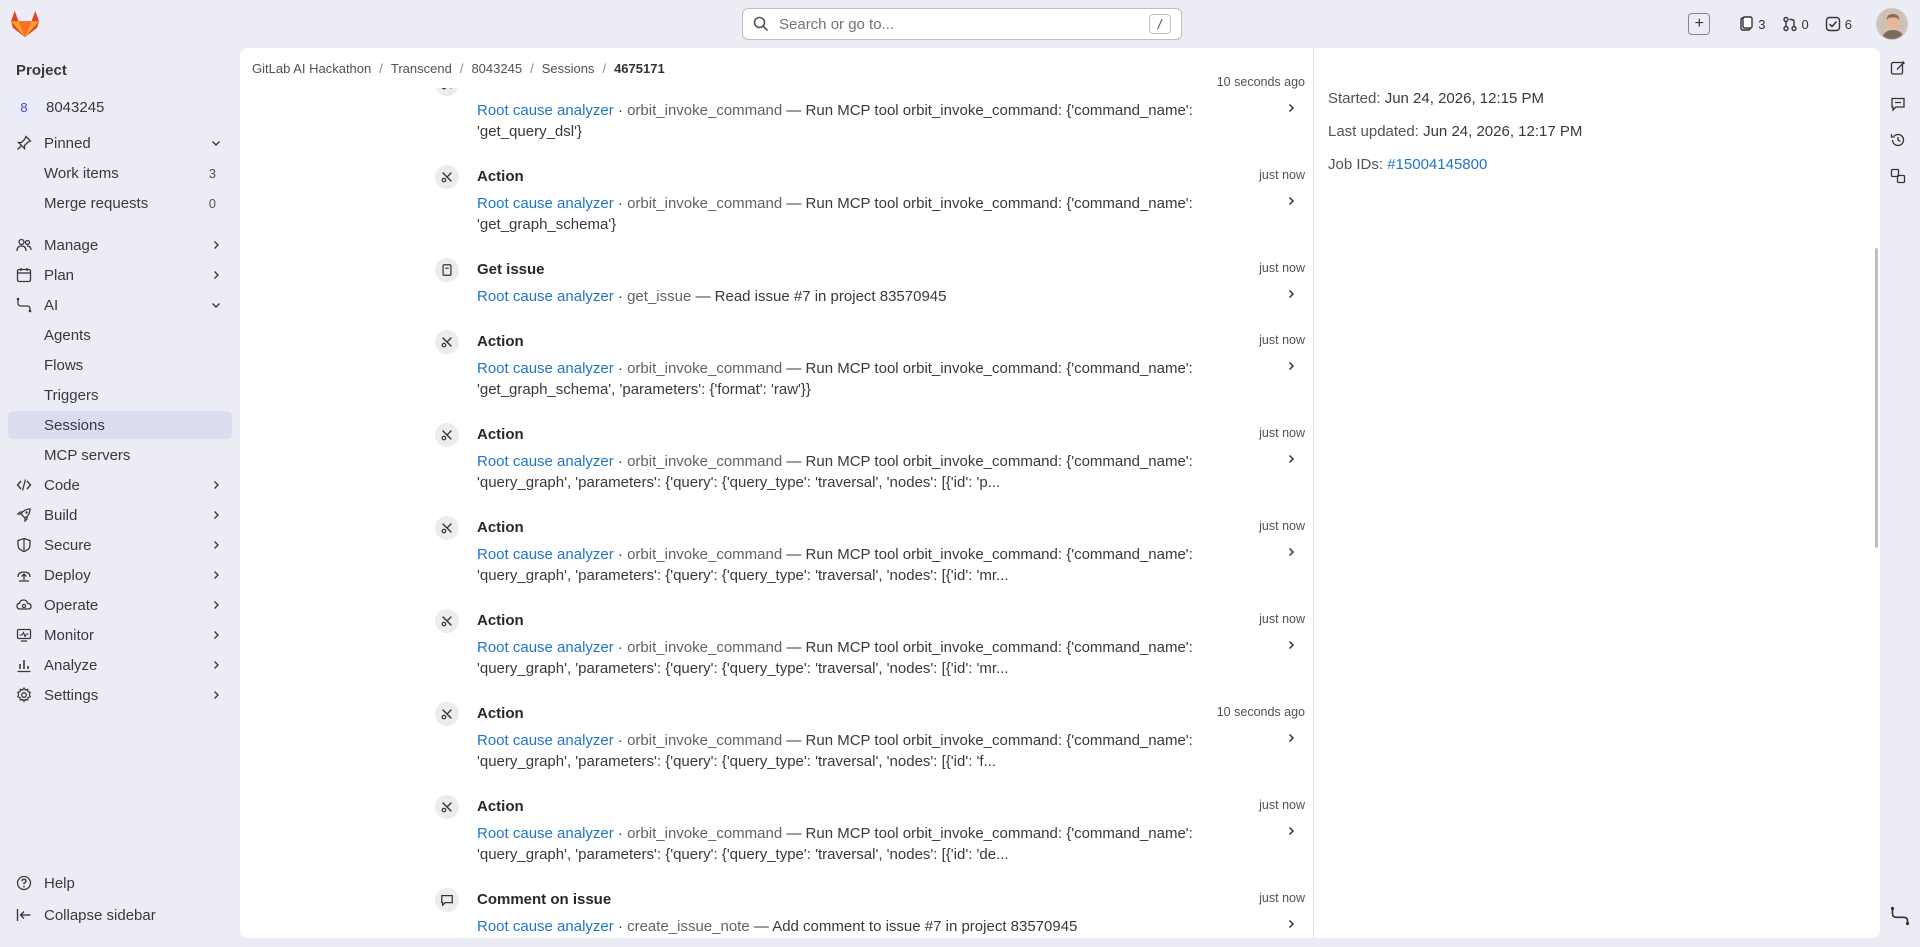 The image size is (1920, 947). Describe the element at coordinates (120, 883) in the screenshot. I see `sidebar-help-button: Help` at that location.